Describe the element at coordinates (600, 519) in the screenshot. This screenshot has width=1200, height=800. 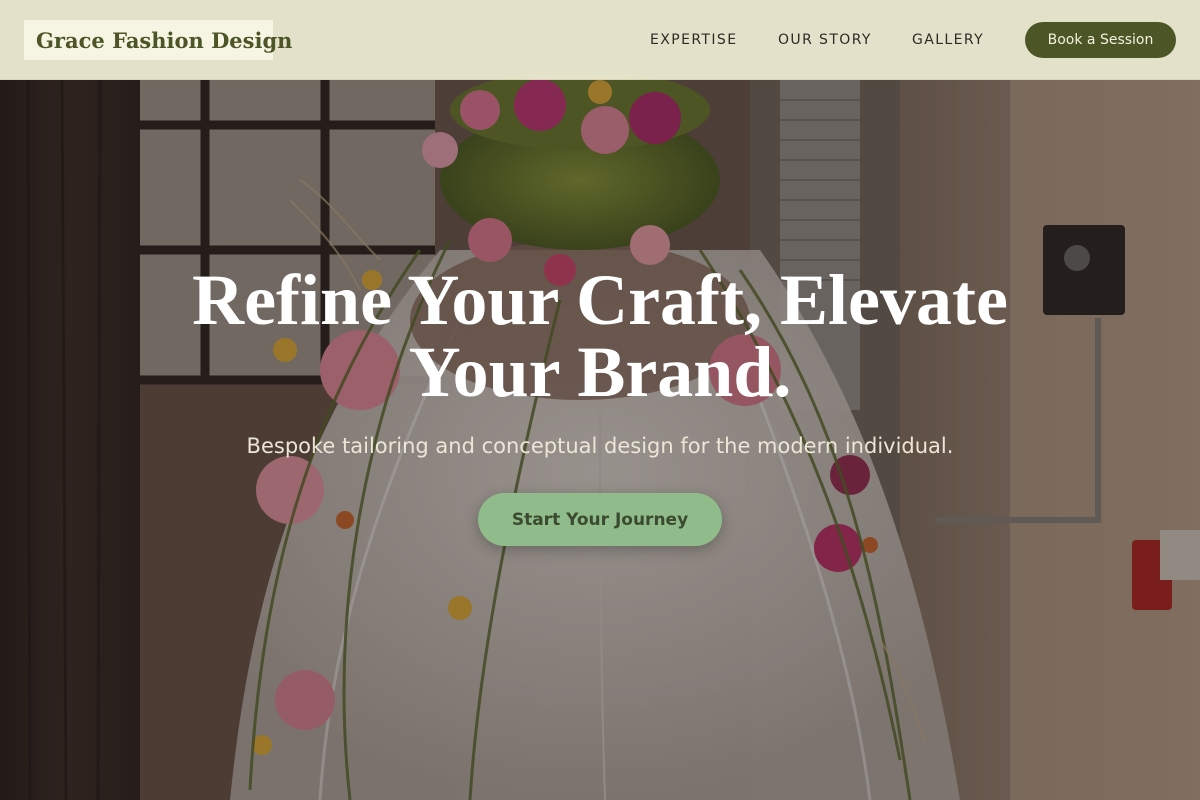
I see `start-journey-button: Start Your Journey` at that location.